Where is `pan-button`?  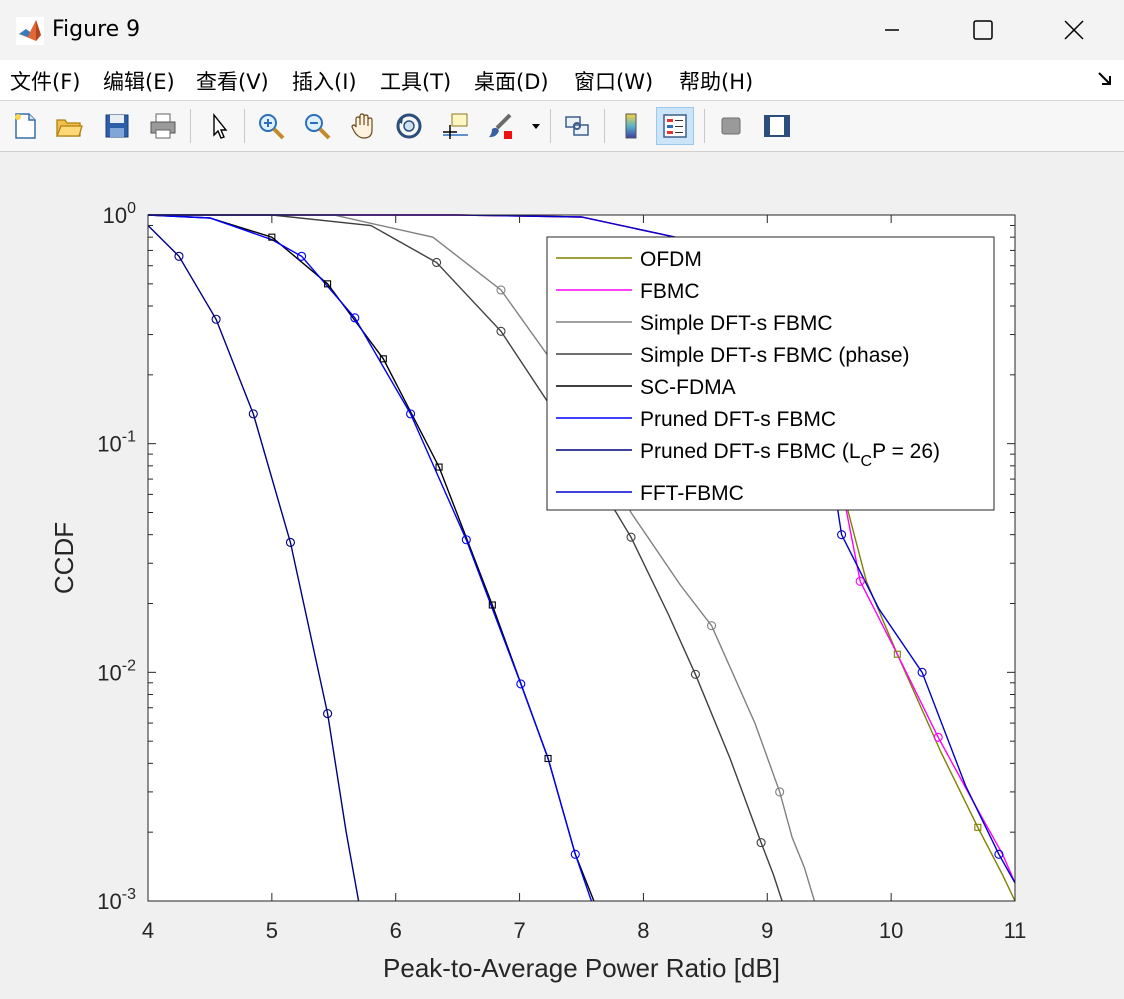
pan-button is located at coordinates (363, 126).